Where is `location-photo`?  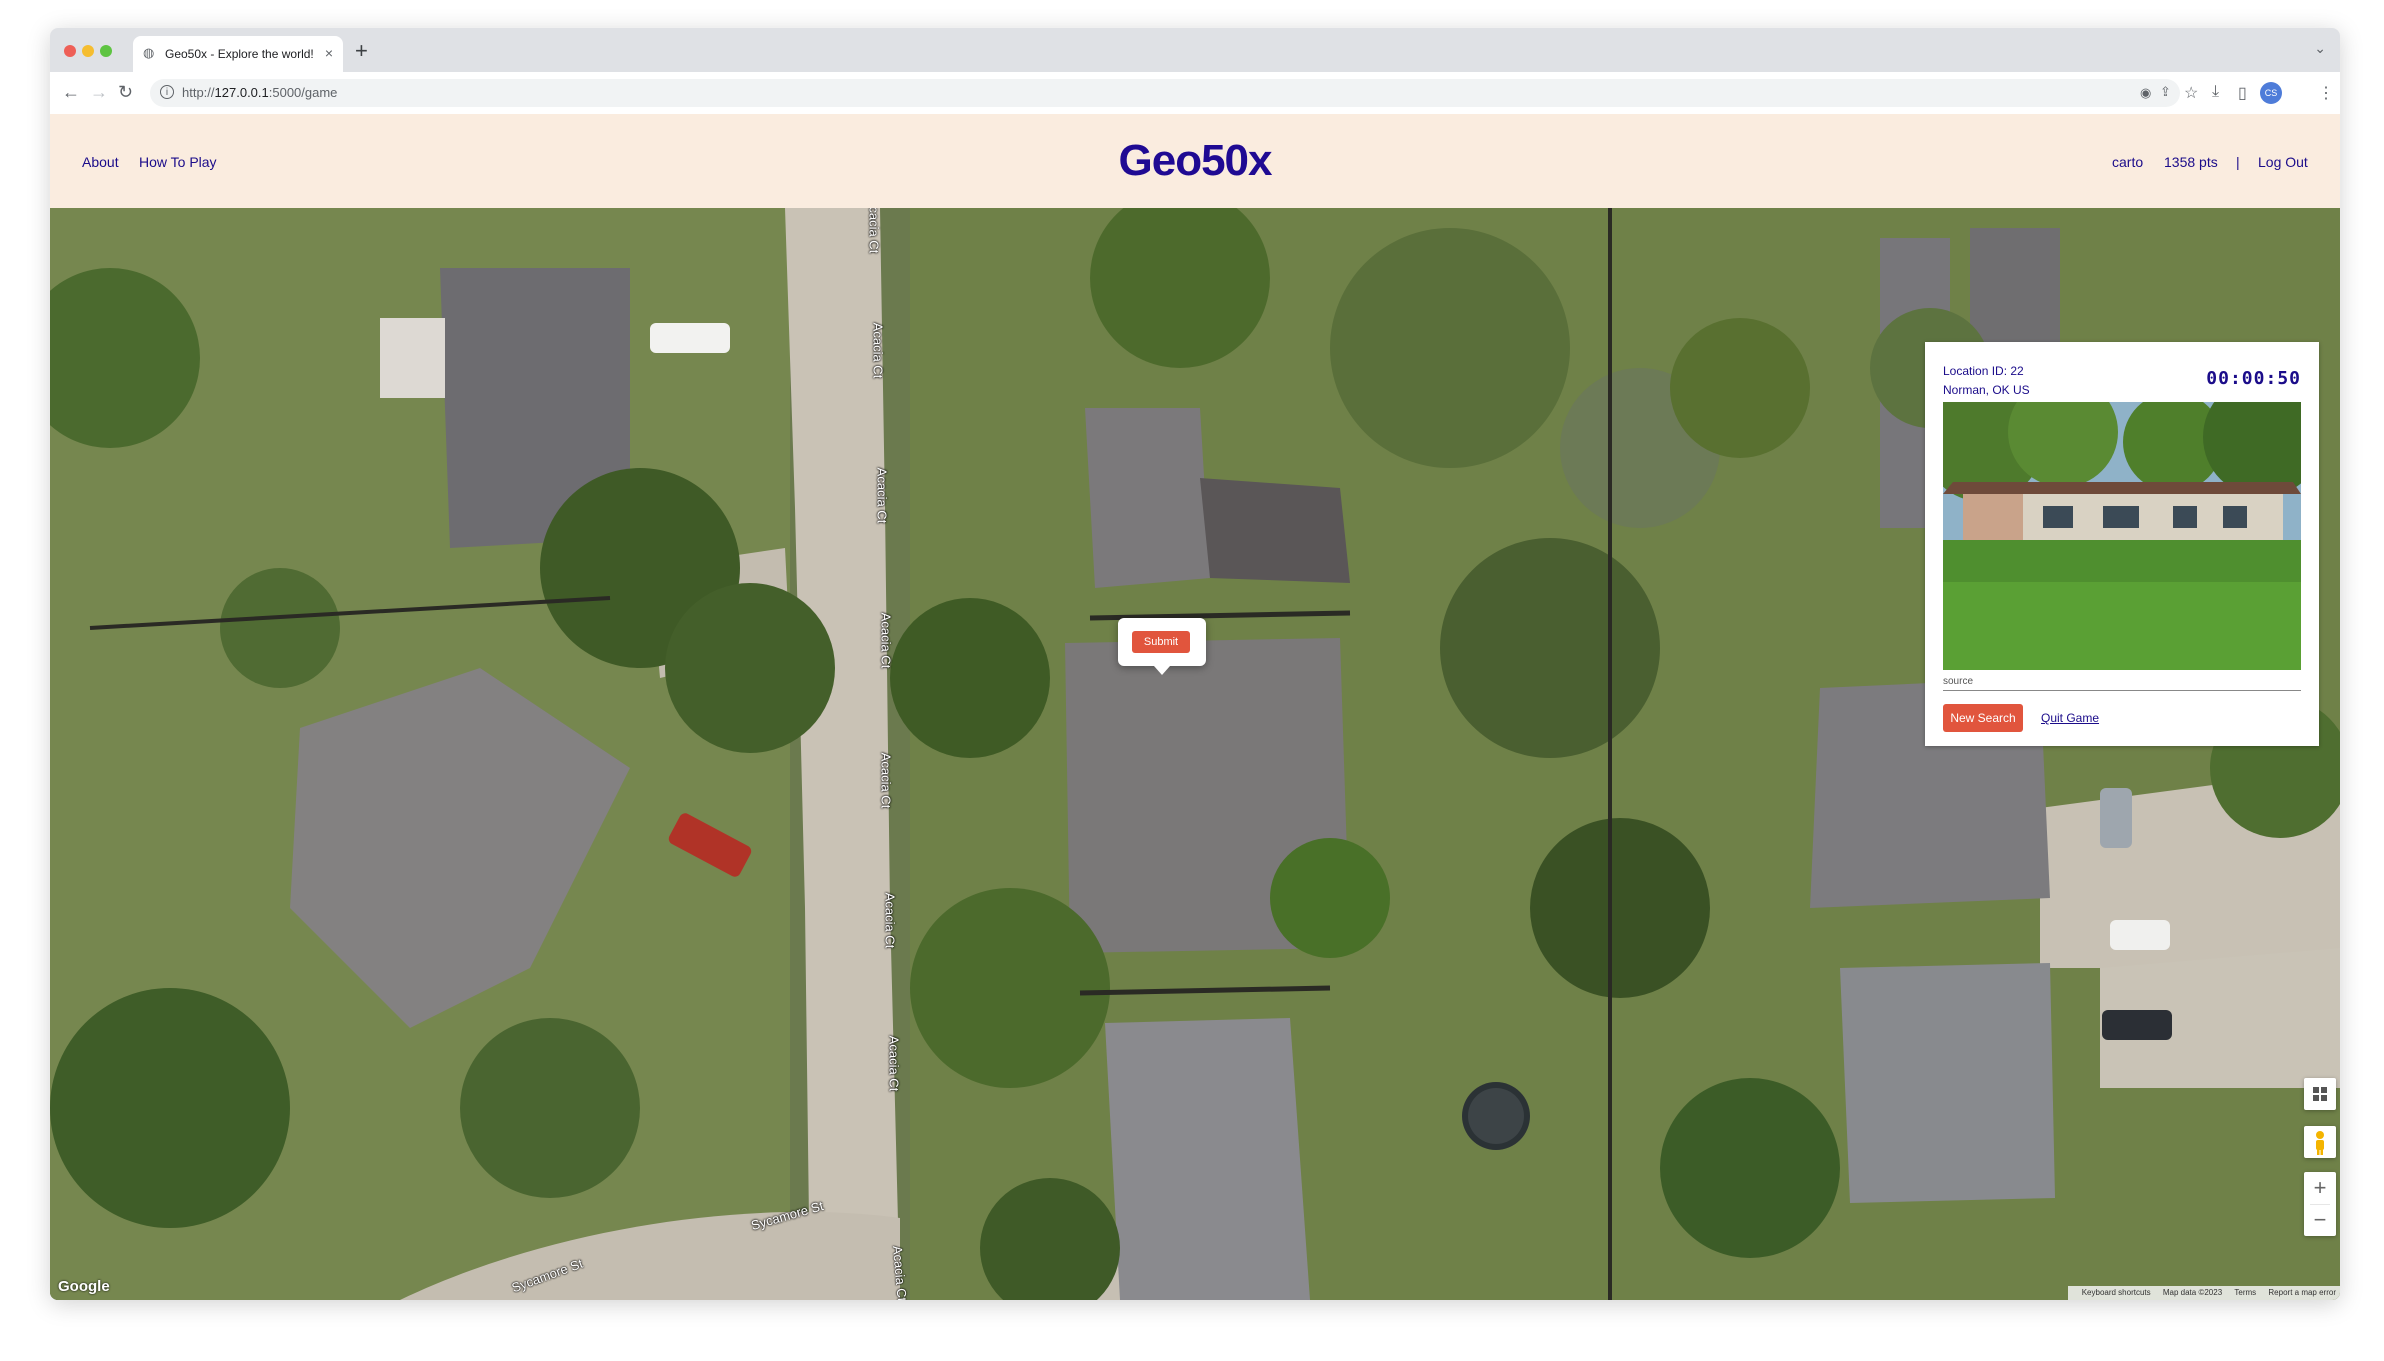
location-photo is located at coordinates (2122, 536).